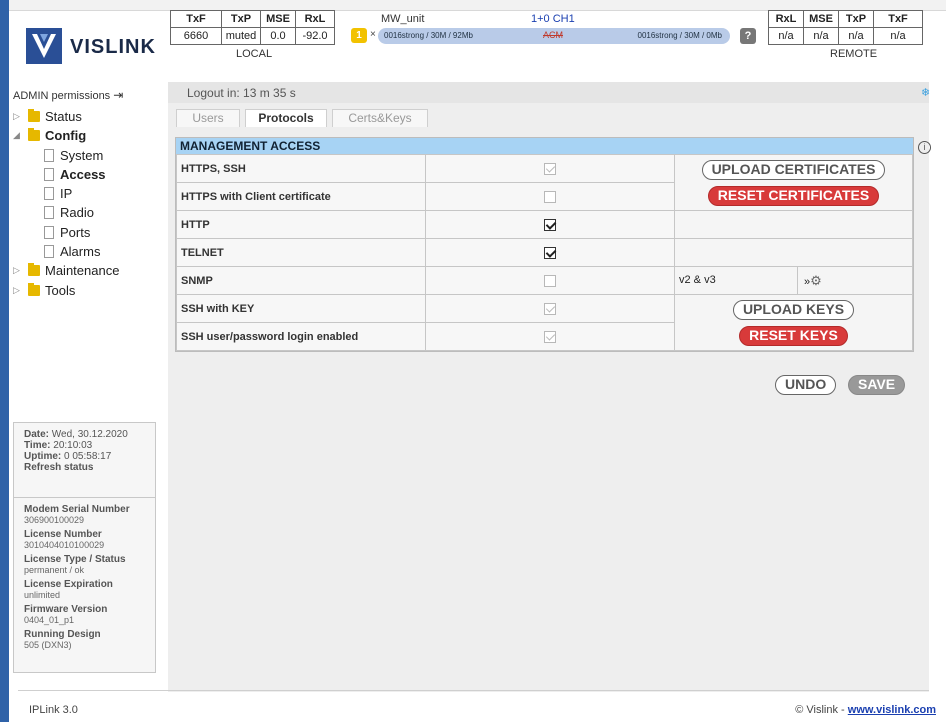  What do you see at coordinates (278, 36) in the screenshot?
I see `local-mse-value: 0.0` at bounding box center [278, 36].